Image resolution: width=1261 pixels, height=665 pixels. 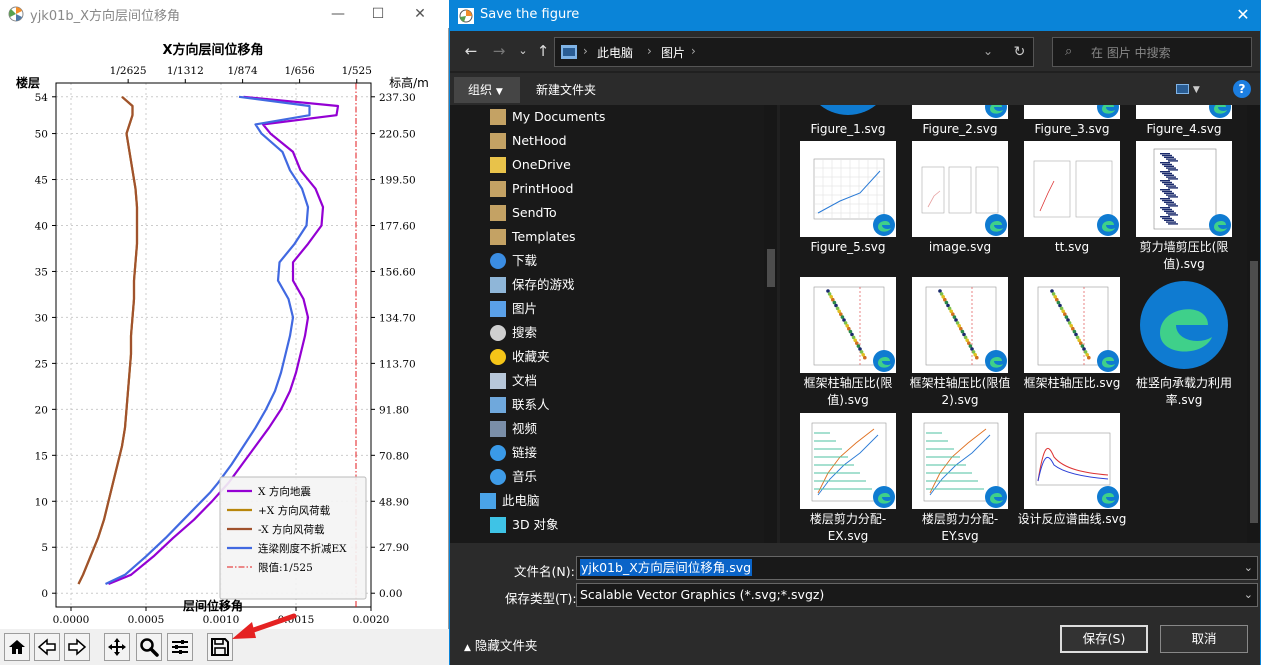 What do you see at coordinates (498, 285) in the screenshot?
I see `games-icon` at bounding box center [498, 285].